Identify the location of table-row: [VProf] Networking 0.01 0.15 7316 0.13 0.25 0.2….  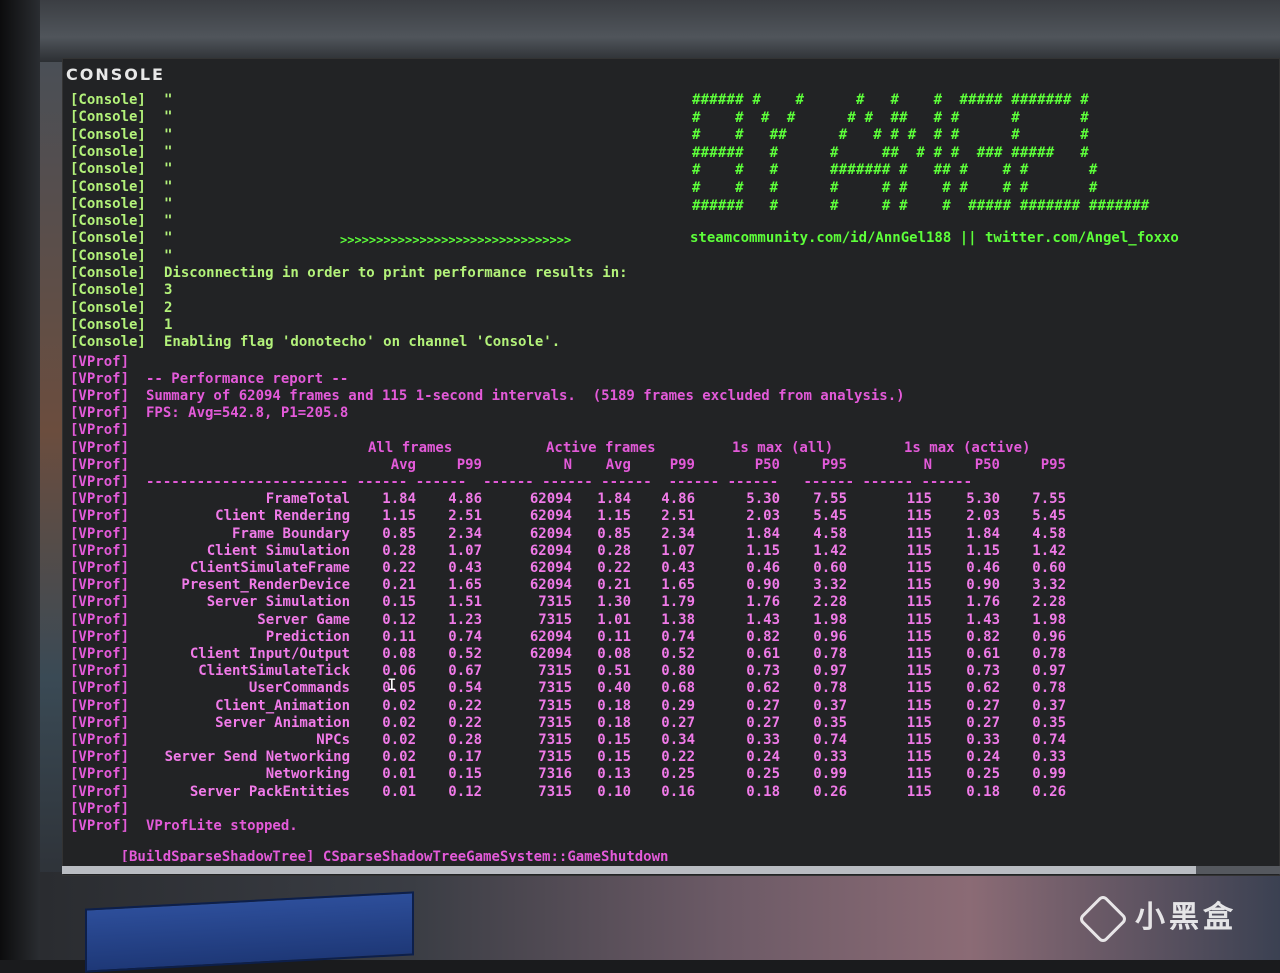
(670, 774).